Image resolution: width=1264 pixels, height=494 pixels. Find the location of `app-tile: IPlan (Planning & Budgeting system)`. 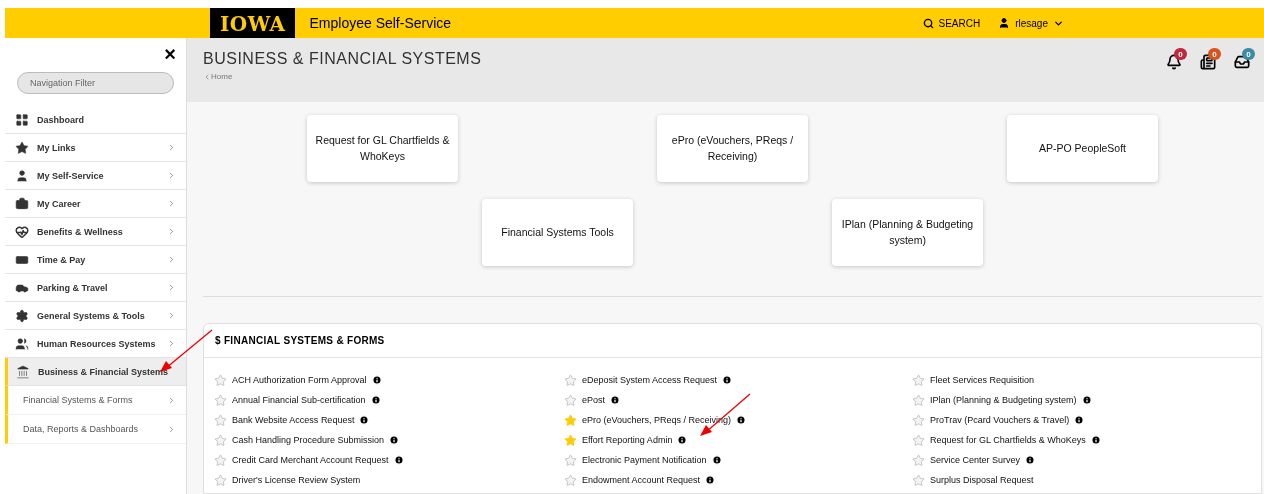

app-tile: IPlan (Planning & Budgeting system) is located at coordinates (907, 232).